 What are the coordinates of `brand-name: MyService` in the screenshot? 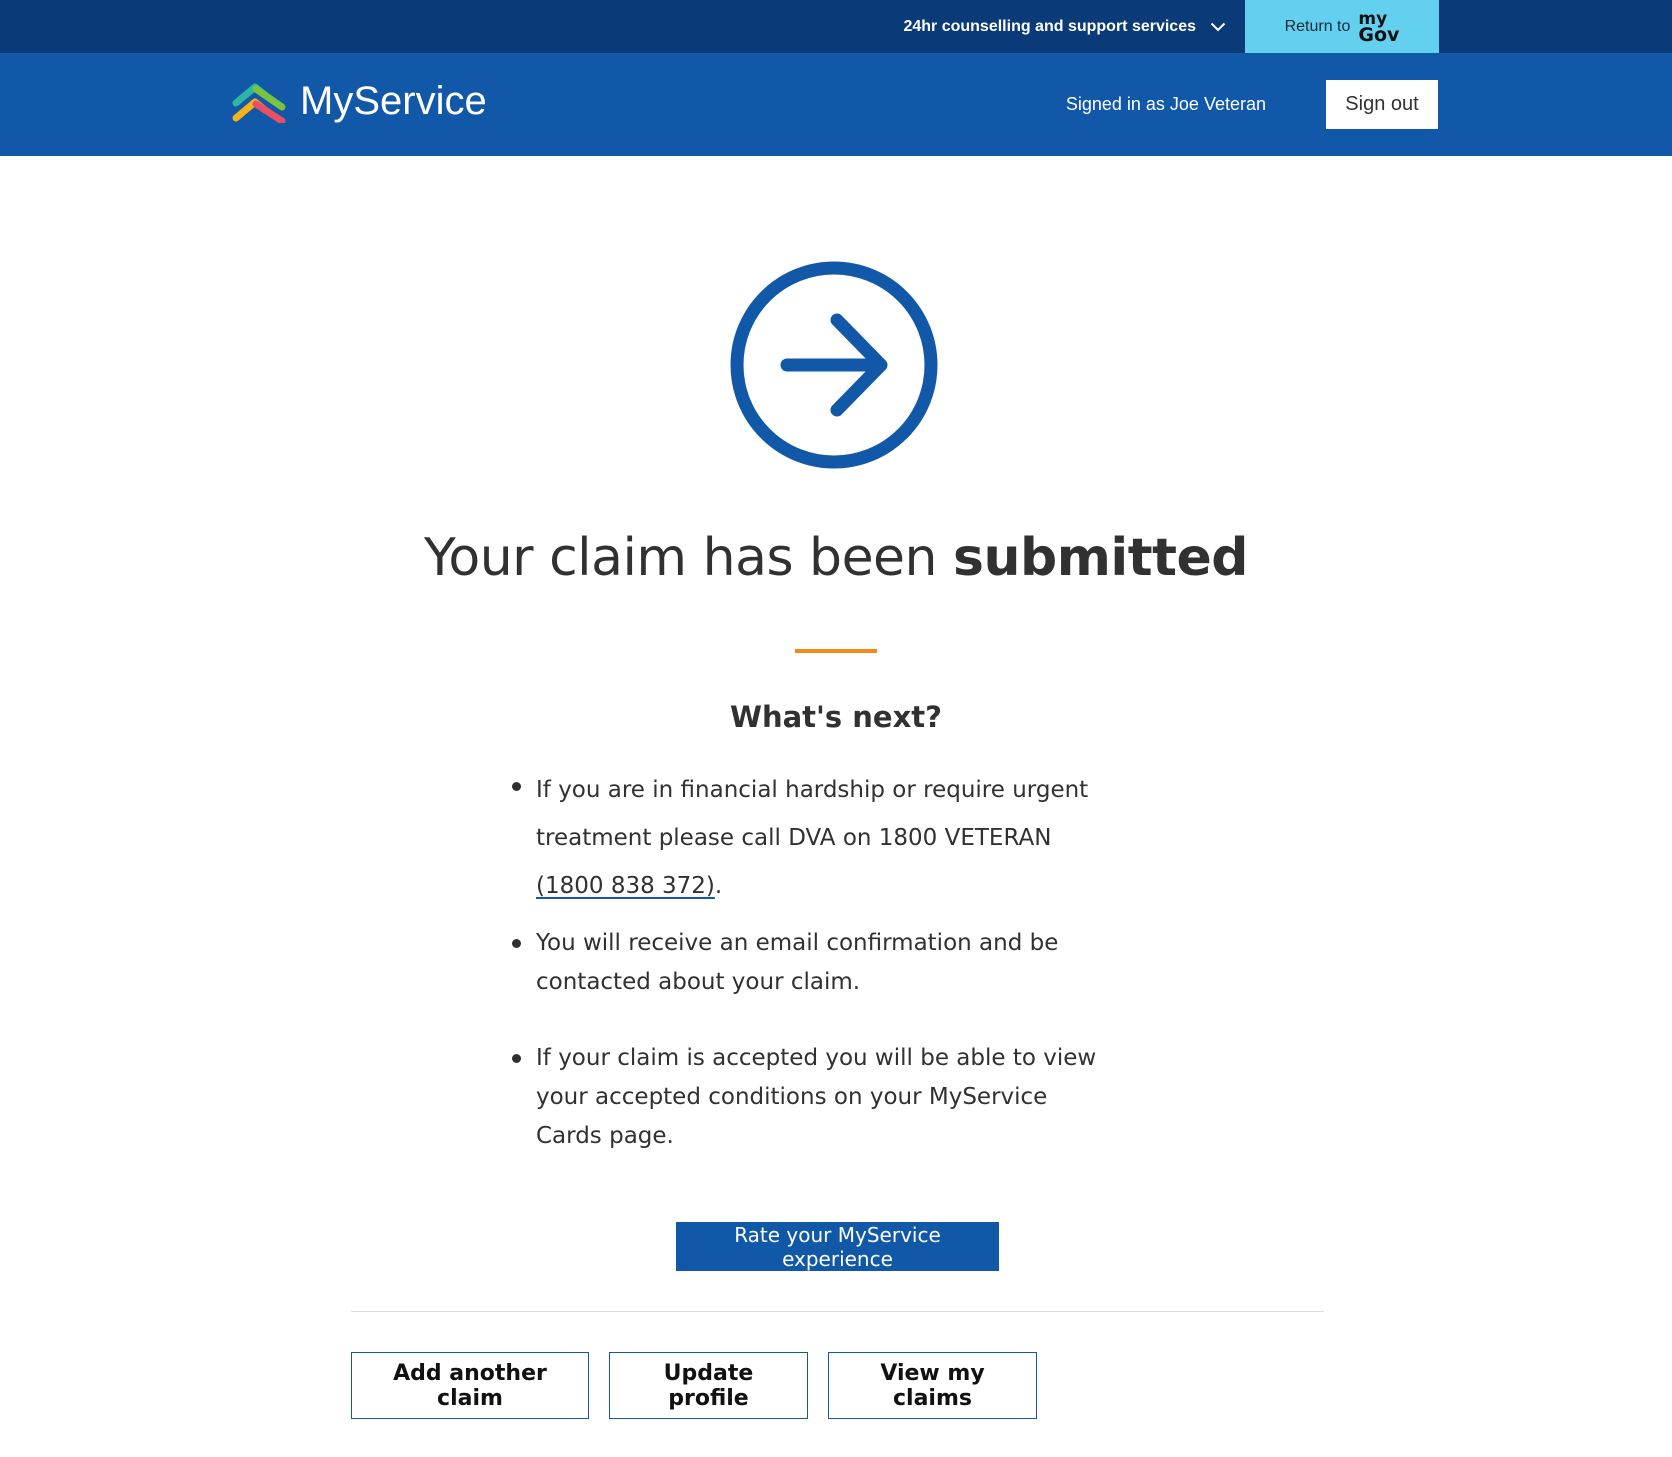 It's located at (393, 101).